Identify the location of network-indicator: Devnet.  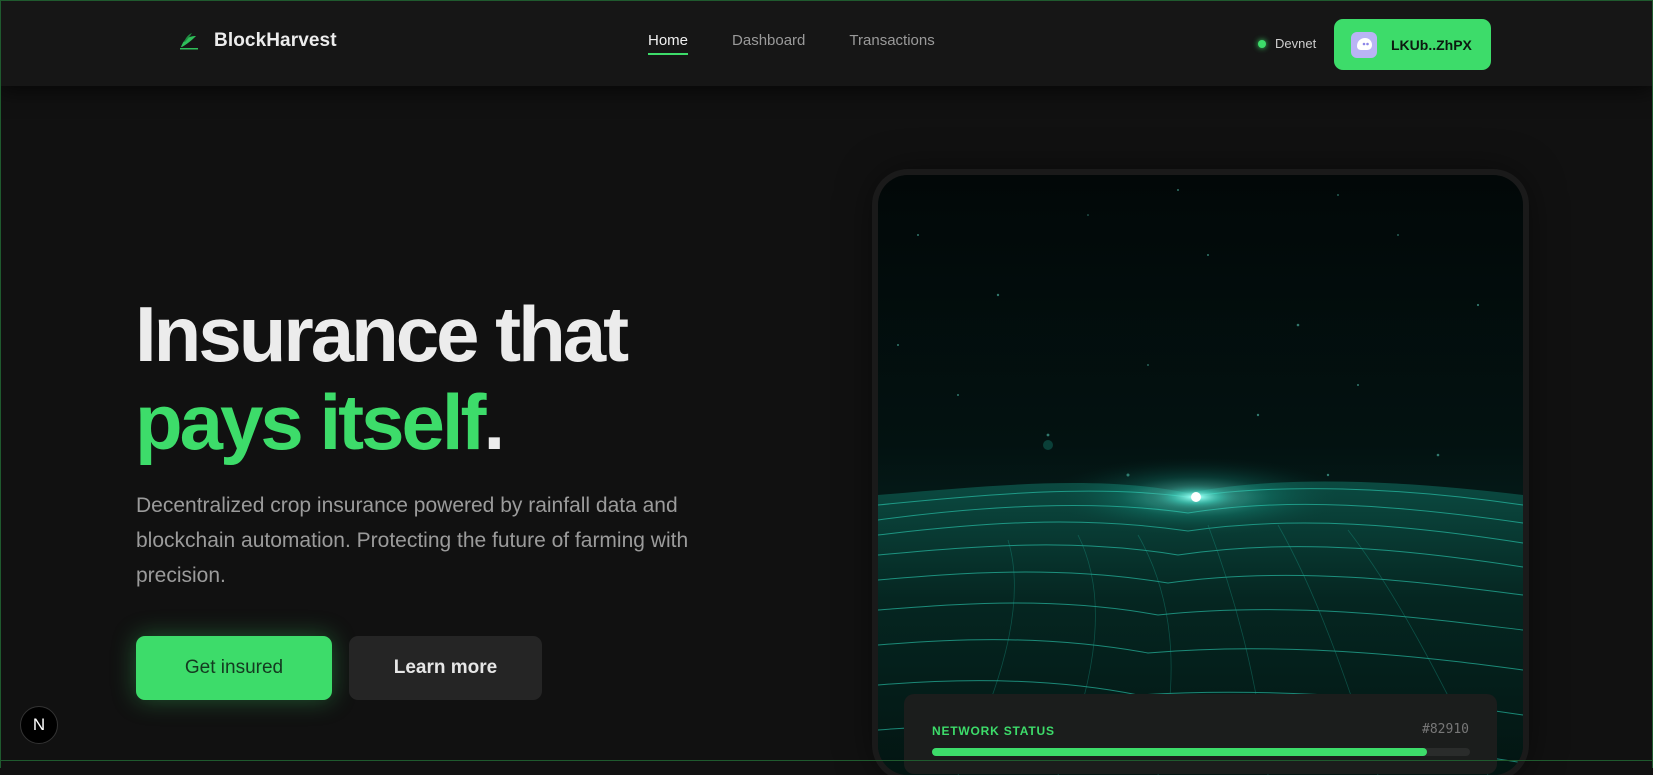
(1287, 43).